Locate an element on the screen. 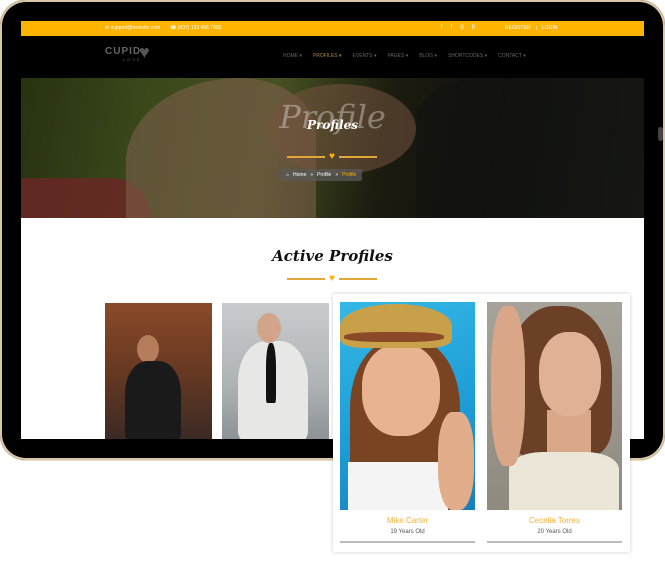 This screenshot has width=665, height=568. page-title: Profiles is located at coordinates (332, 125).